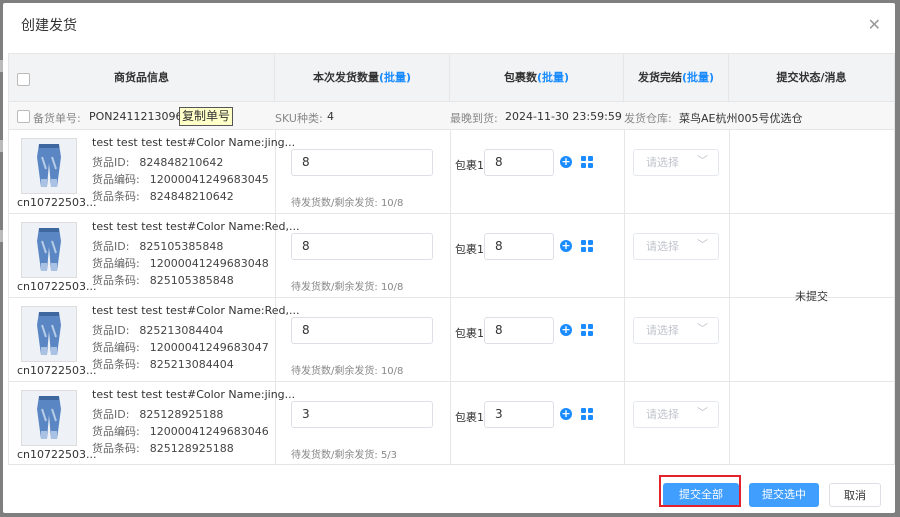 This screenshot has height=517, width=900. What do you see at coordinates (362, 414) in the screenshot?
I see `ship-qty-input: 3` at bounding box center [362, 414].